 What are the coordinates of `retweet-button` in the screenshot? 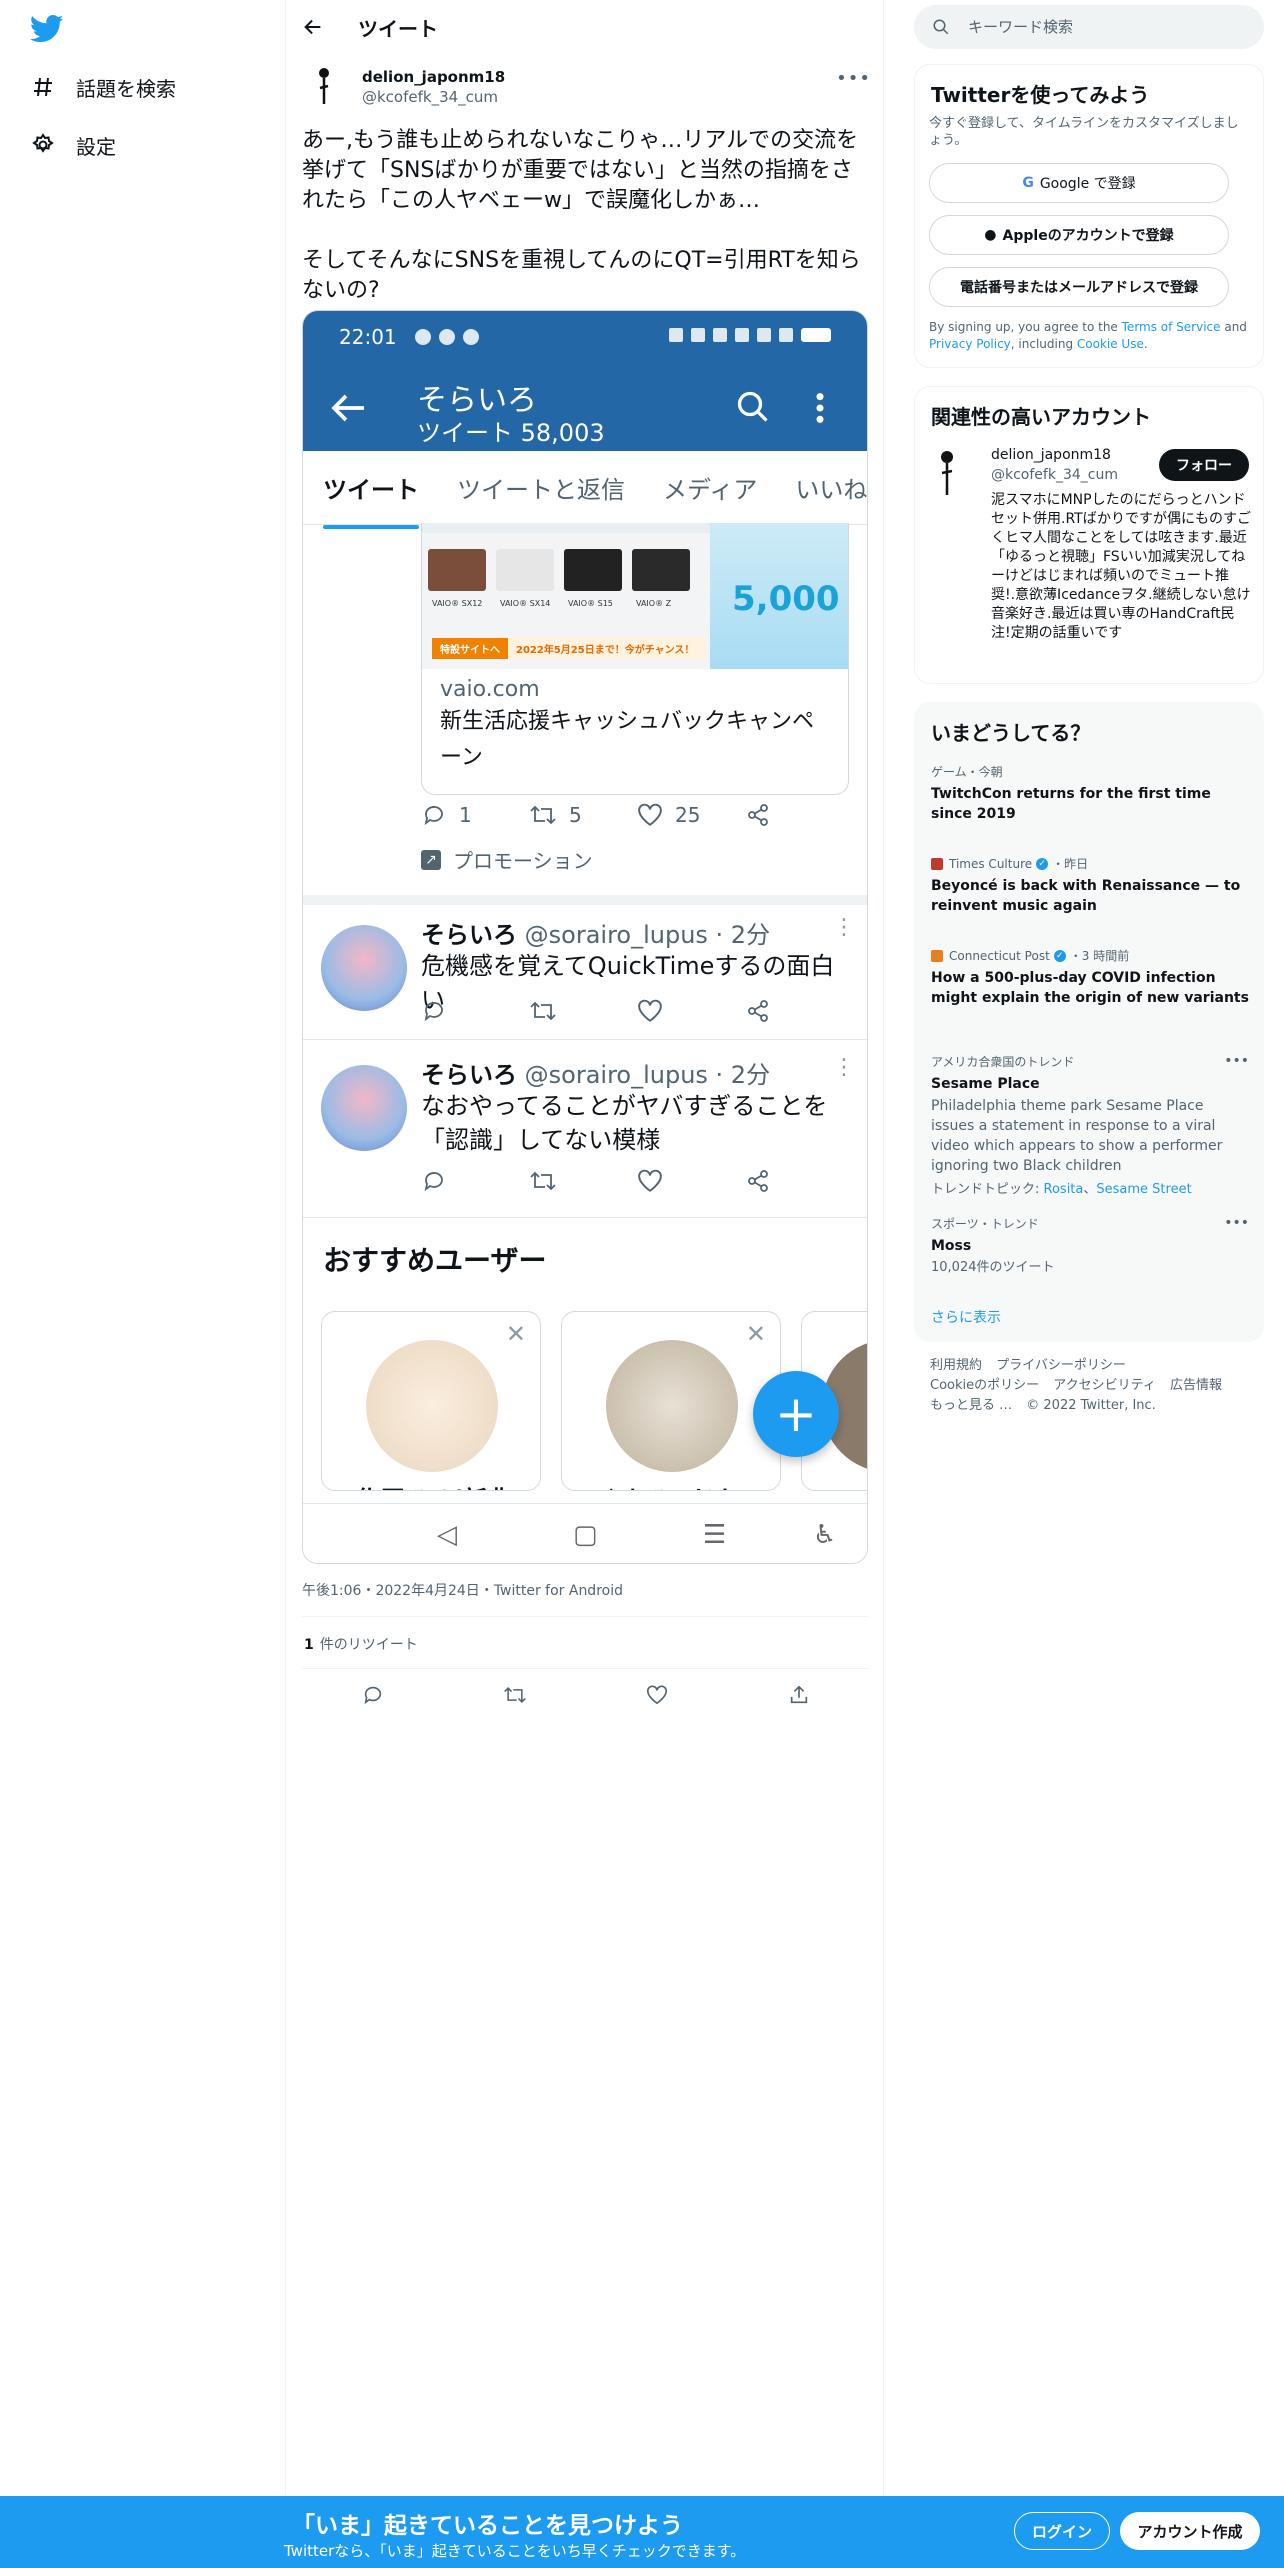 It's located at (515, 1695).